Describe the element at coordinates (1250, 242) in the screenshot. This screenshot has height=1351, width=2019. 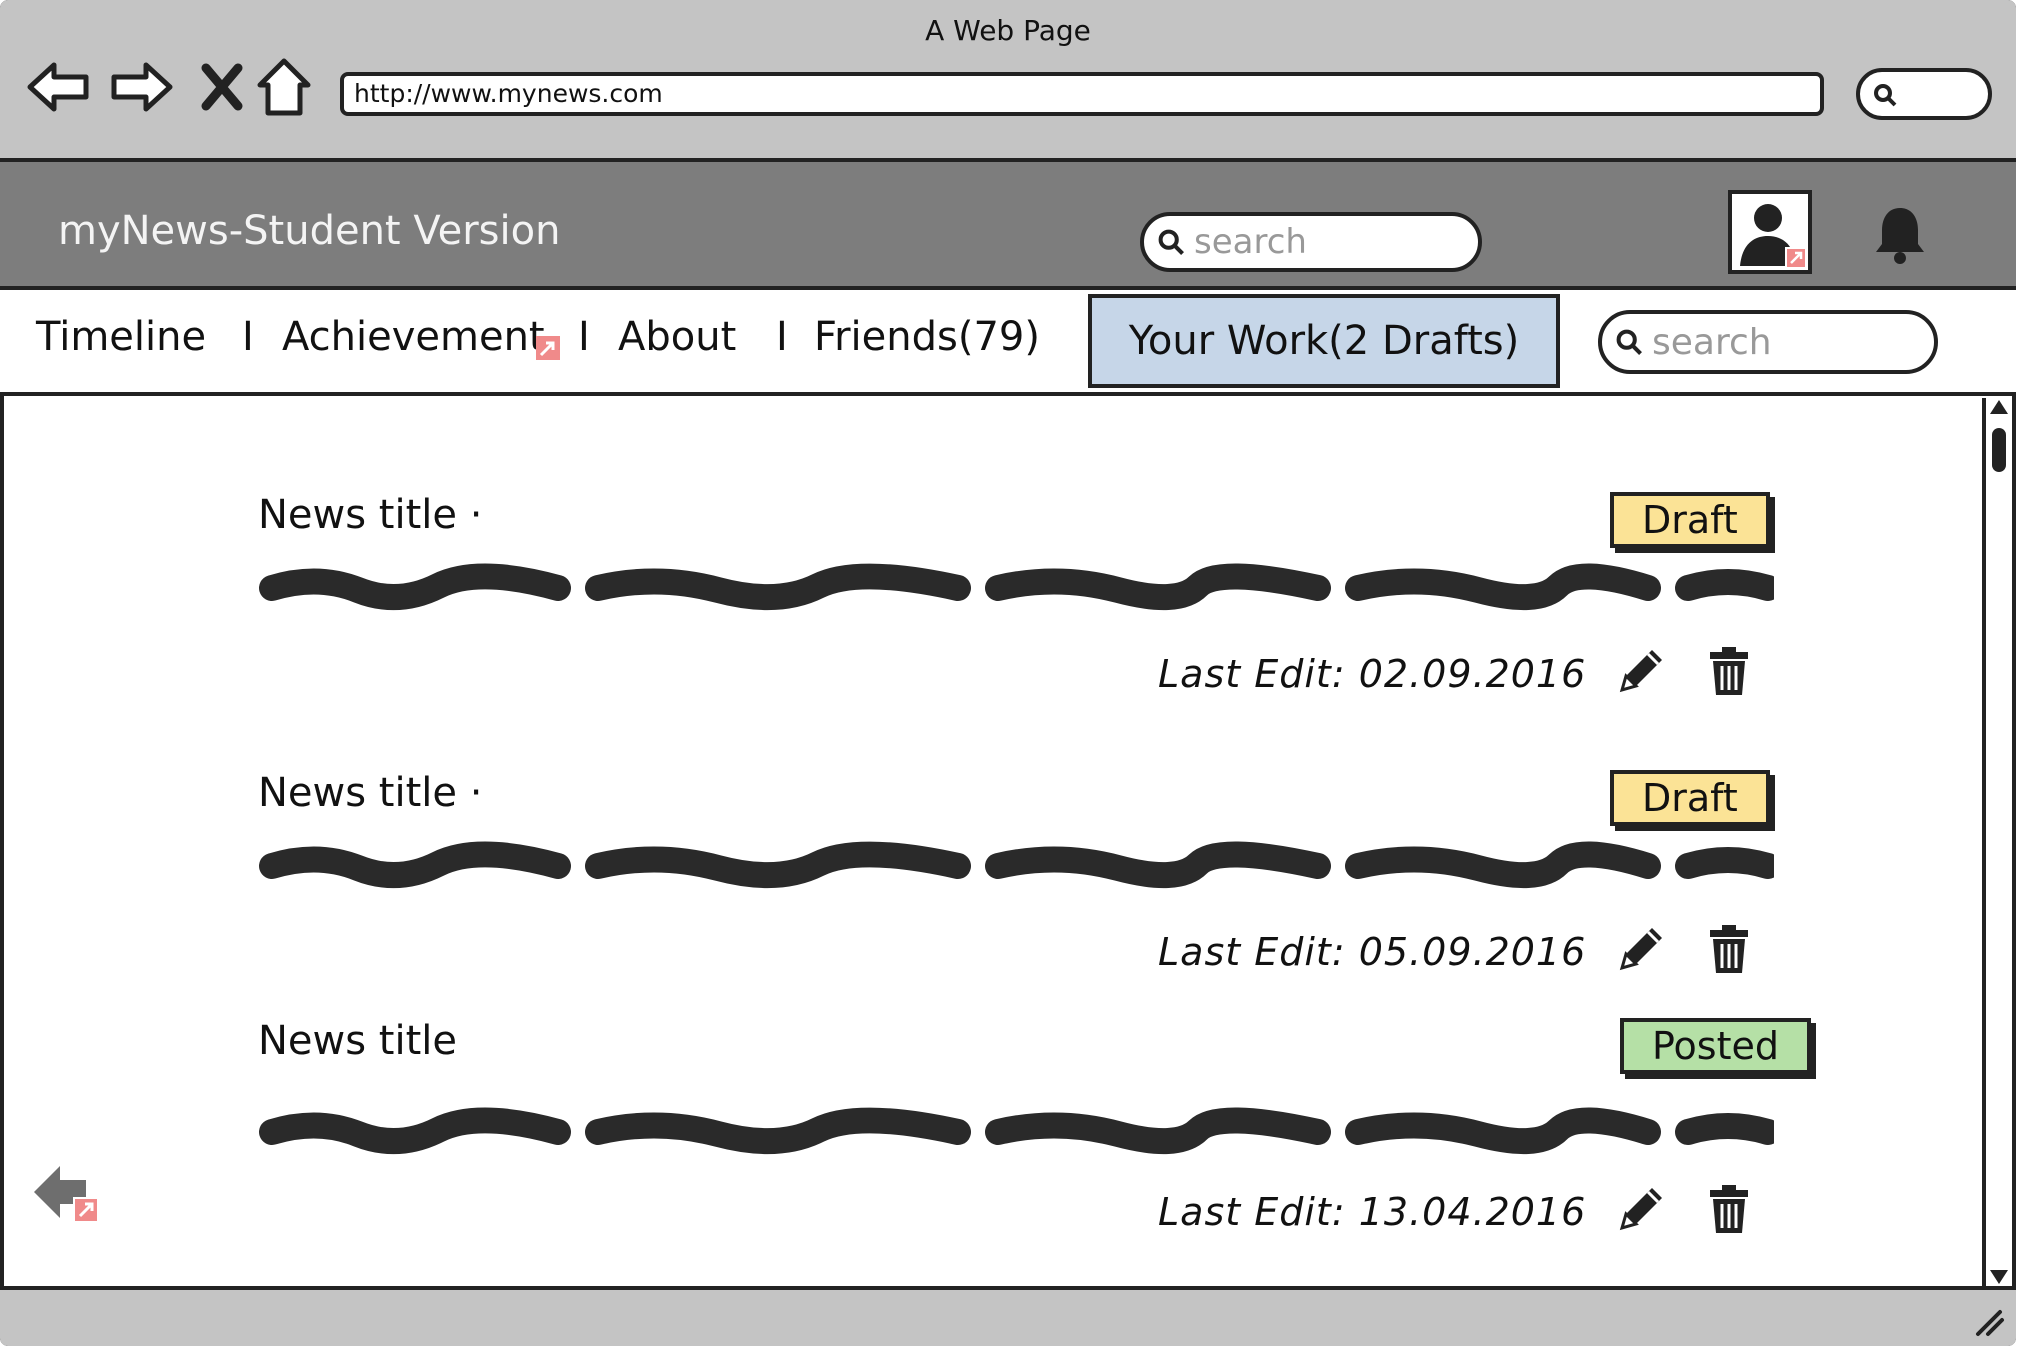
I see `header-search-placeholder: search` at that location.